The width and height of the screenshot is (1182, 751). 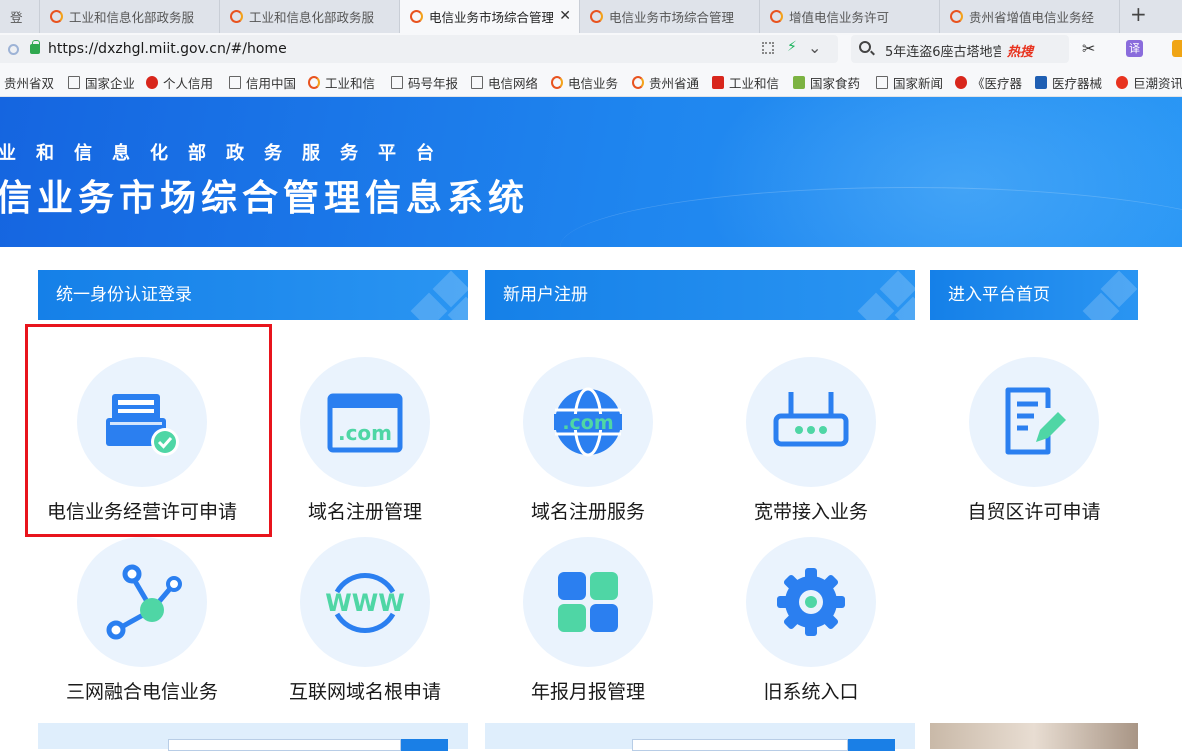 I want to click on bookmark-item: 码号年报, so click(x=426, y=82).